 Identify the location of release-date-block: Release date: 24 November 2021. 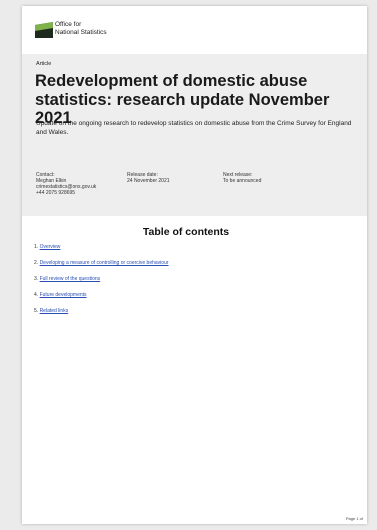
(148, 178).